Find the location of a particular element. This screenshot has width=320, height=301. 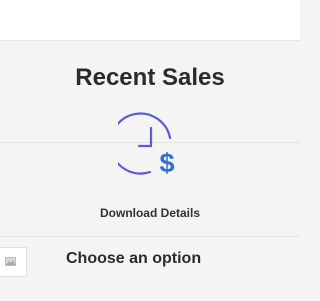

image-placeholder-icon is located at coordinates (10, 261).